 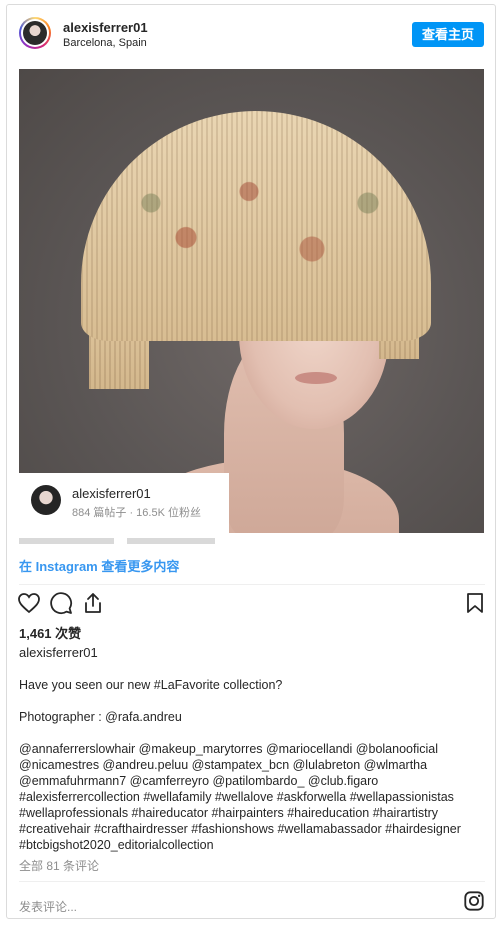 I want to click on profile-avatar, so click(x=46, y=500).